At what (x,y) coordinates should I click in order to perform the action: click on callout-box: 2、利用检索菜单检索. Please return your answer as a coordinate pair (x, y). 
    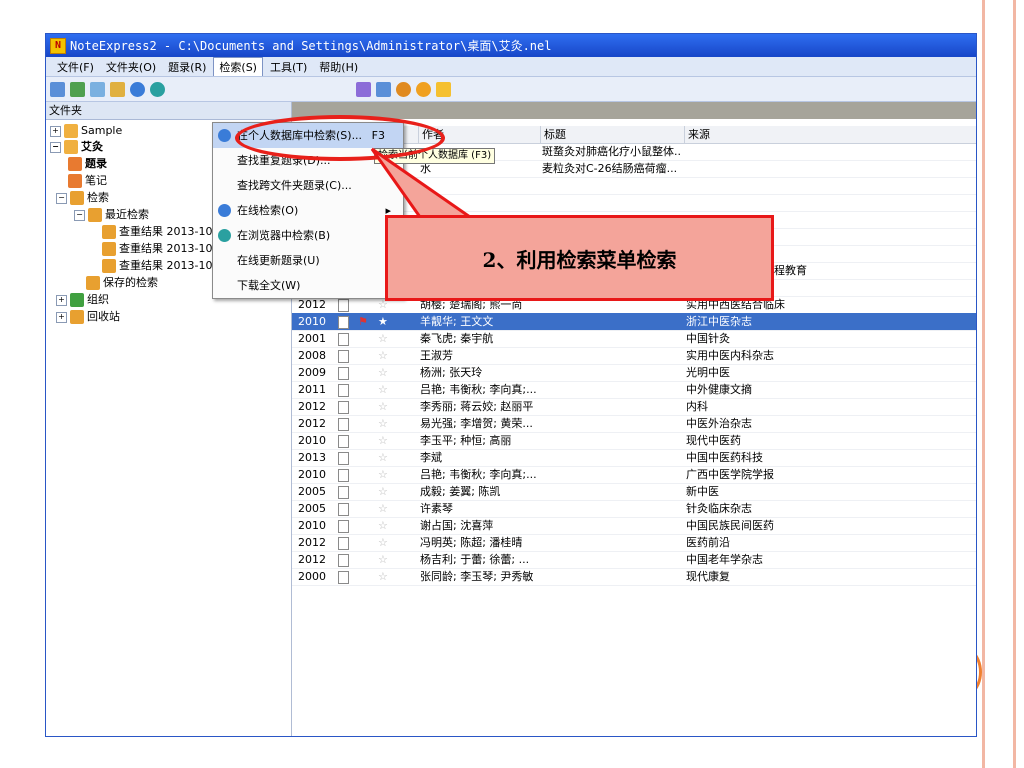
    Looking at the image, I should click on (579, 258).